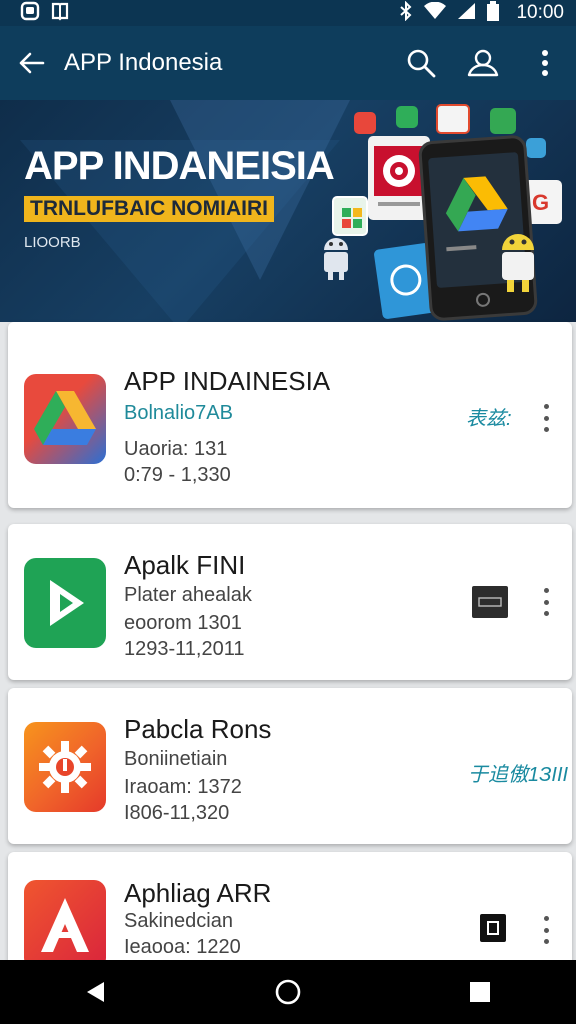 Image resolution: width=576 pixels, height=1024 pixels. What do you see at coordinates (435, 13) in the screenshot?
I see `wifi-icon` at bounding box center [435, 13].